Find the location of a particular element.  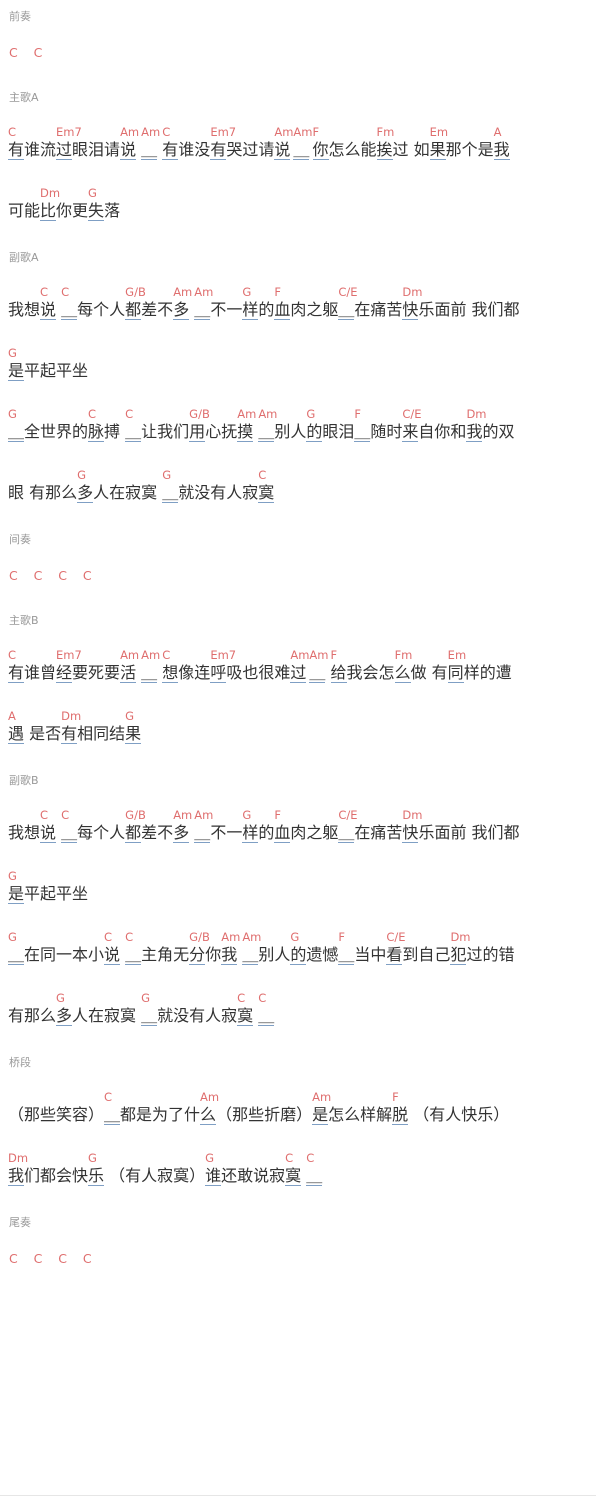

lyric-segment: 我想 is located at coordinates (24, 825).